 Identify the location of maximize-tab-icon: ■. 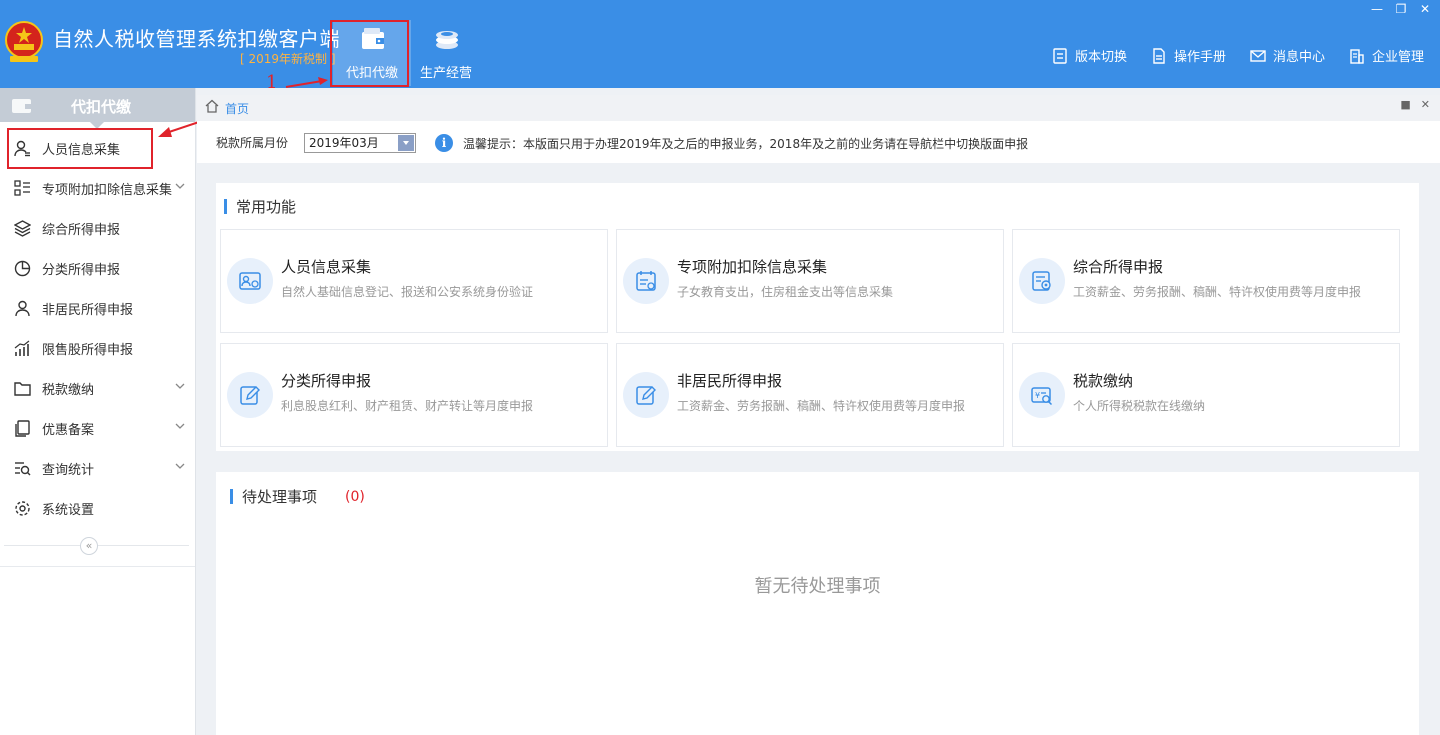
(1405, 104).